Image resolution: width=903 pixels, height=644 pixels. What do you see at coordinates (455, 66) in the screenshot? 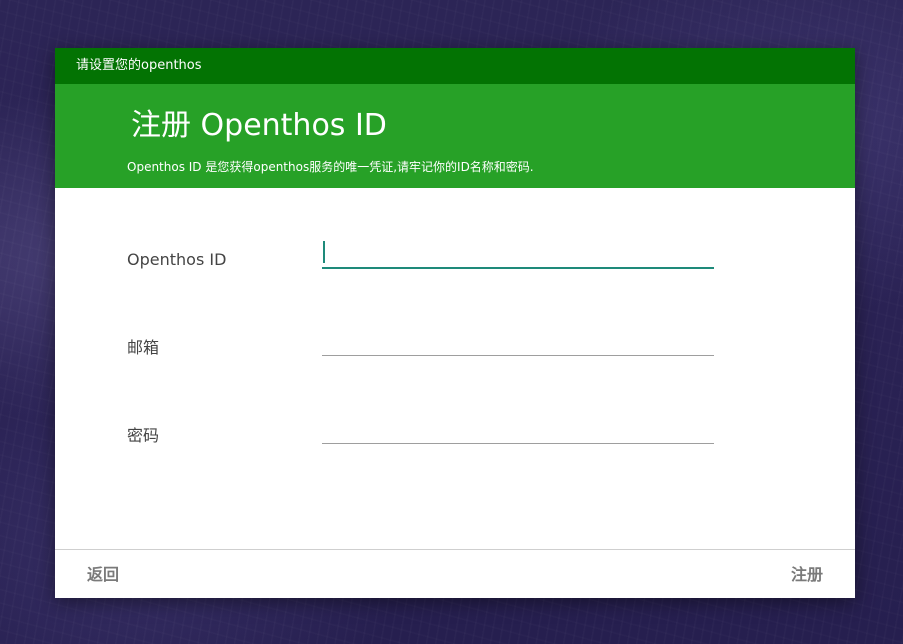
I see `dialog-title-bar: 请设置您的openthos` at bounding box center [455, 66].